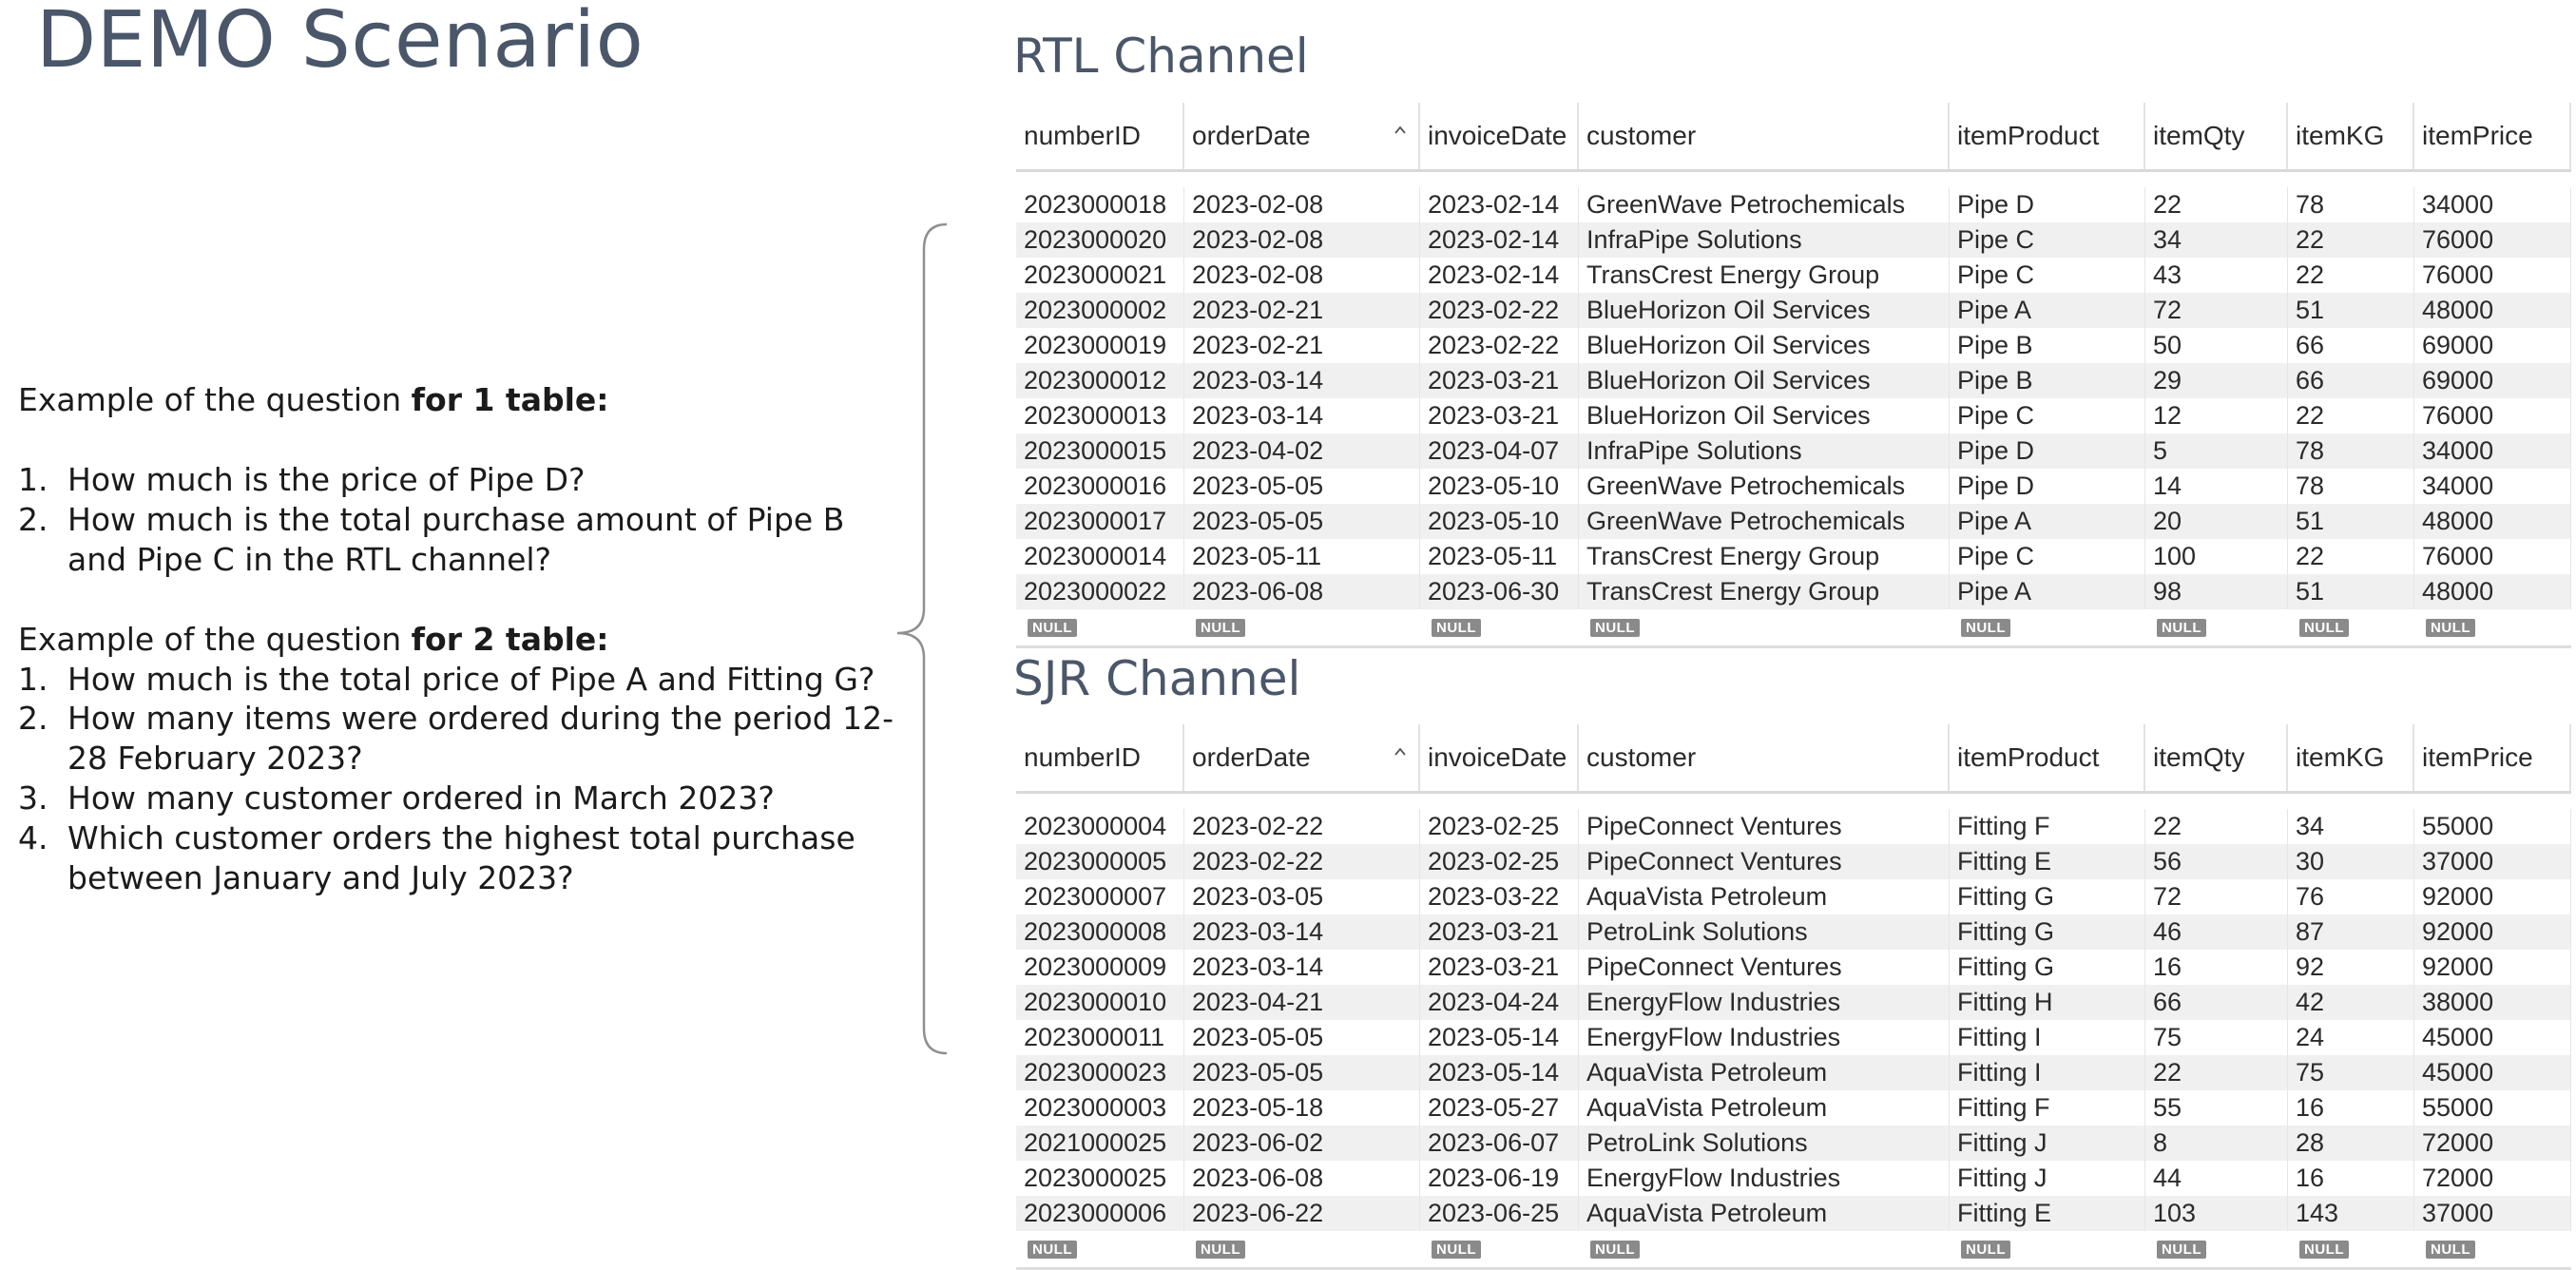 The height and width of the screenshot is (1270, 2576). I want to click on table-cell-orderDate: 2023-05-05, so click(1302, 486).